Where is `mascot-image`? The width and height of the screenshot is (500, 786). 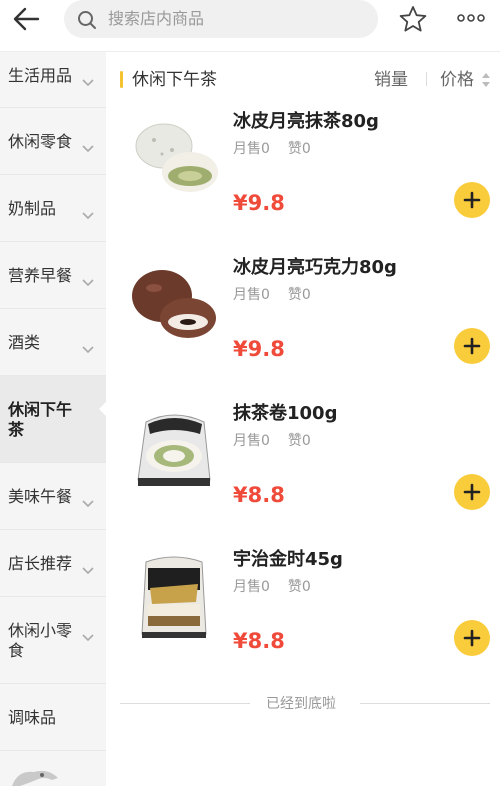 mascot-image is located at coordinates (36, 775).